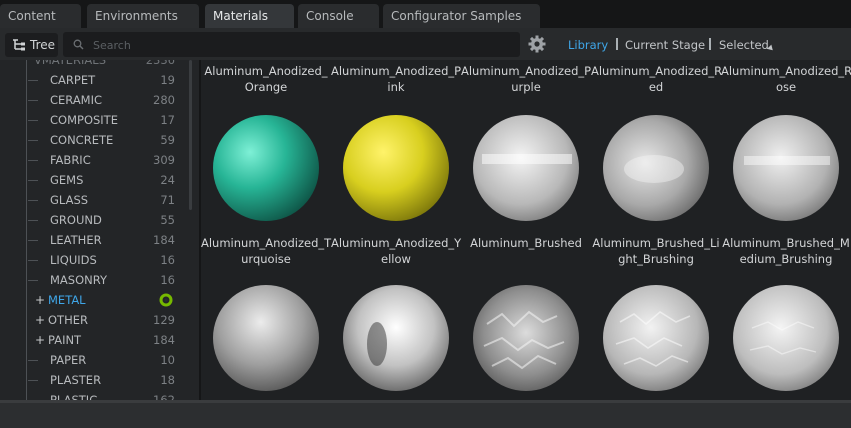 The height and width of the screenshot is (428, 851). Describe the element at coordinates (76, 380) in the screenshot. I see `tree-item-label: PLASTER` at that location.